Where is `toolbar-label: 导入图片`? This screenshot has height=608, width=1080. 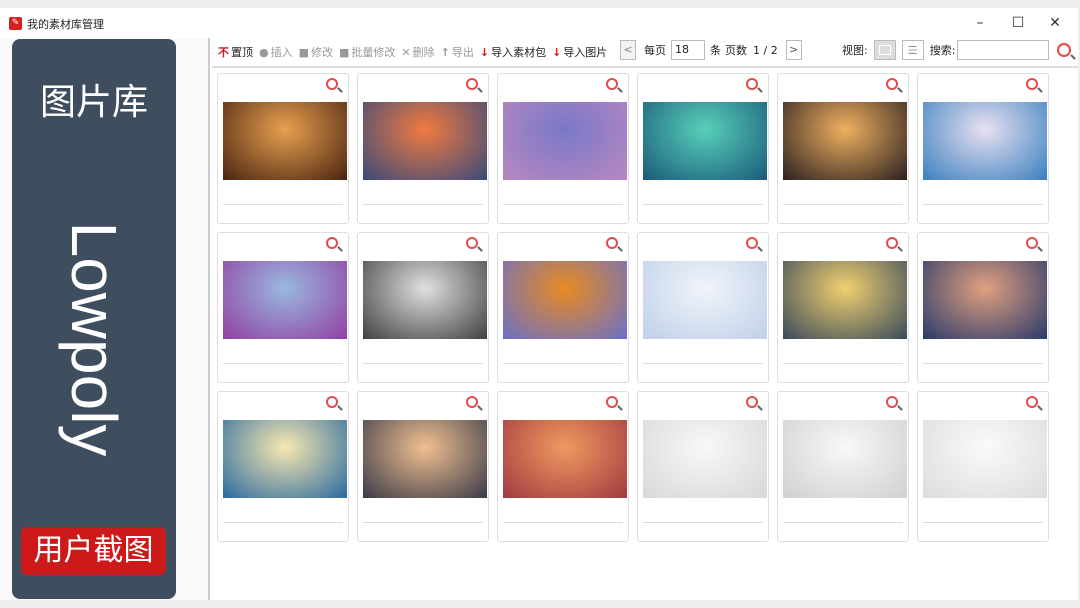
toolbar-label: 导入图片 is located at coordinates (585, 52).